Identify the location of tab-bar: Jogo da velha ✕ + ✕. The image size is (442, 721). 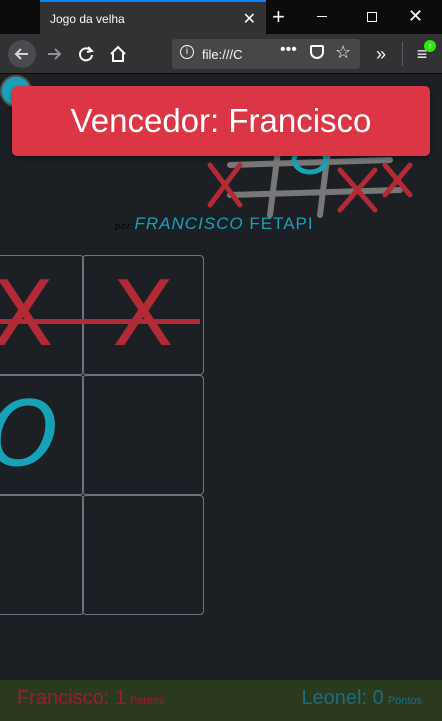
(221, 17).